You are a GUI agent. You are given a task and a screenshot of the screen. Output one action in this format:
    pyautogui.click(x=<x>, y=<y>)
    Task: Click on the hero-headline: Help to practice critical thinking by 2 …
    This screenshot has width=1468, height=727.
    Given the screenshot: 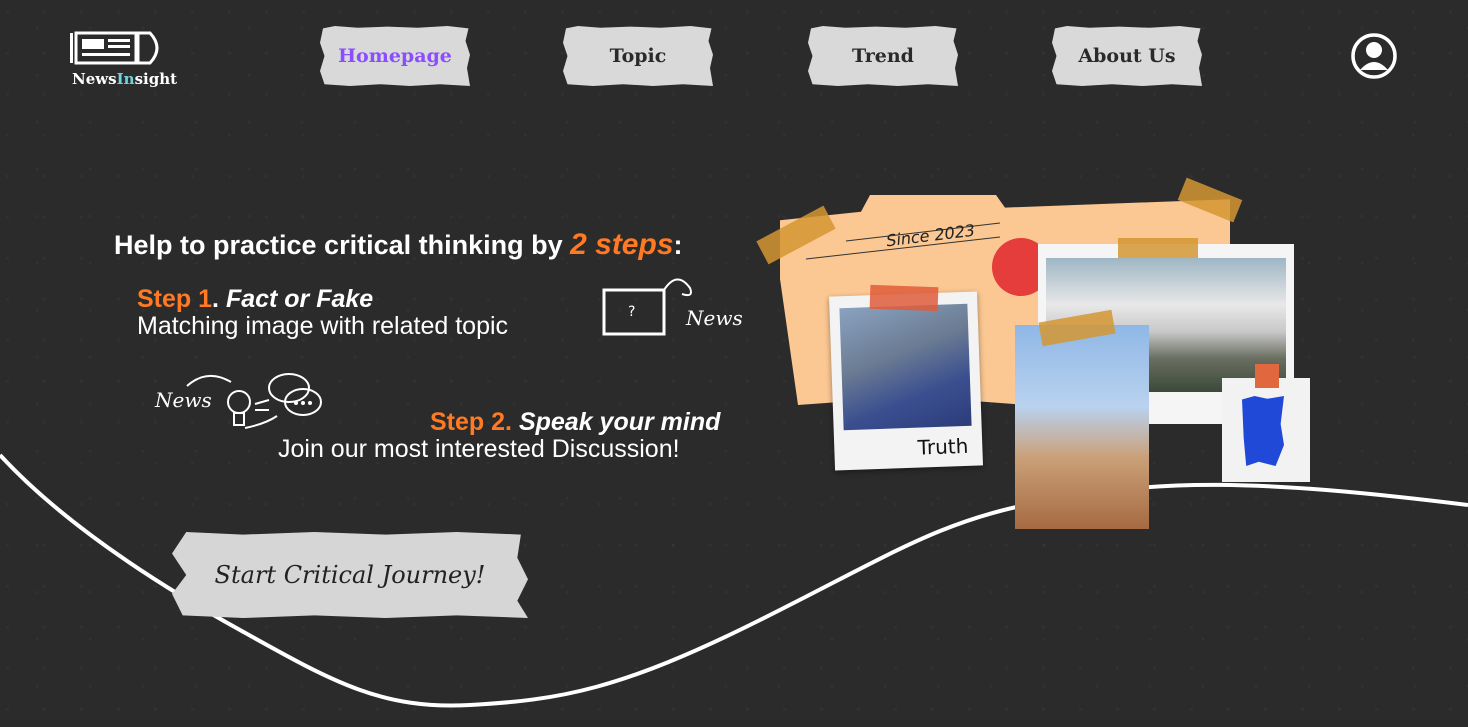 What is the action you would take?
    pyautogui.click(x=398, y=244)
    